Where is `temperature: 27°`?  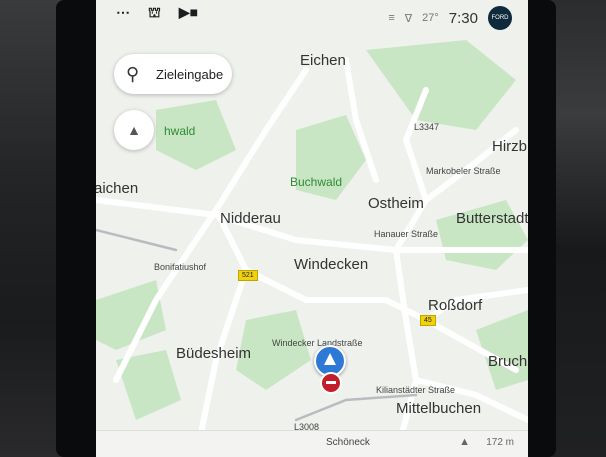 temperature: 27° is located at coordinates (430, 18).